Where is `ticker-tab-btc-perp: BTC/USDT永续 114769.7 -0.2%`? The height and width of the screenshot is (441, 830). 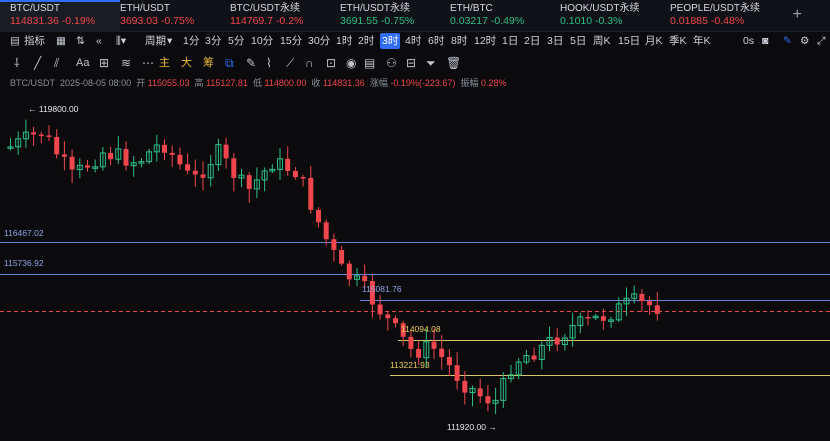 ticker-tab-btc-perp: BTC/USDT永续 114769.7 -0.2% is located at coordinates (266, 16).